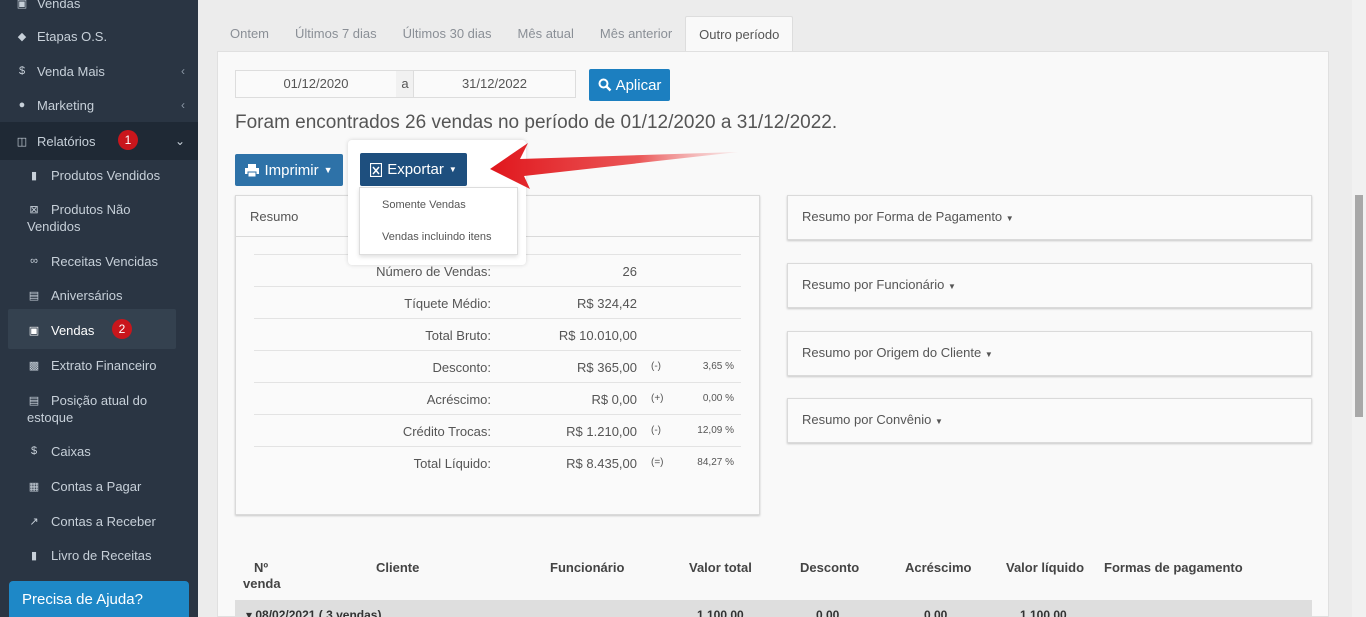  I want to click on summary-row-sign: (-), so click(656, 366).